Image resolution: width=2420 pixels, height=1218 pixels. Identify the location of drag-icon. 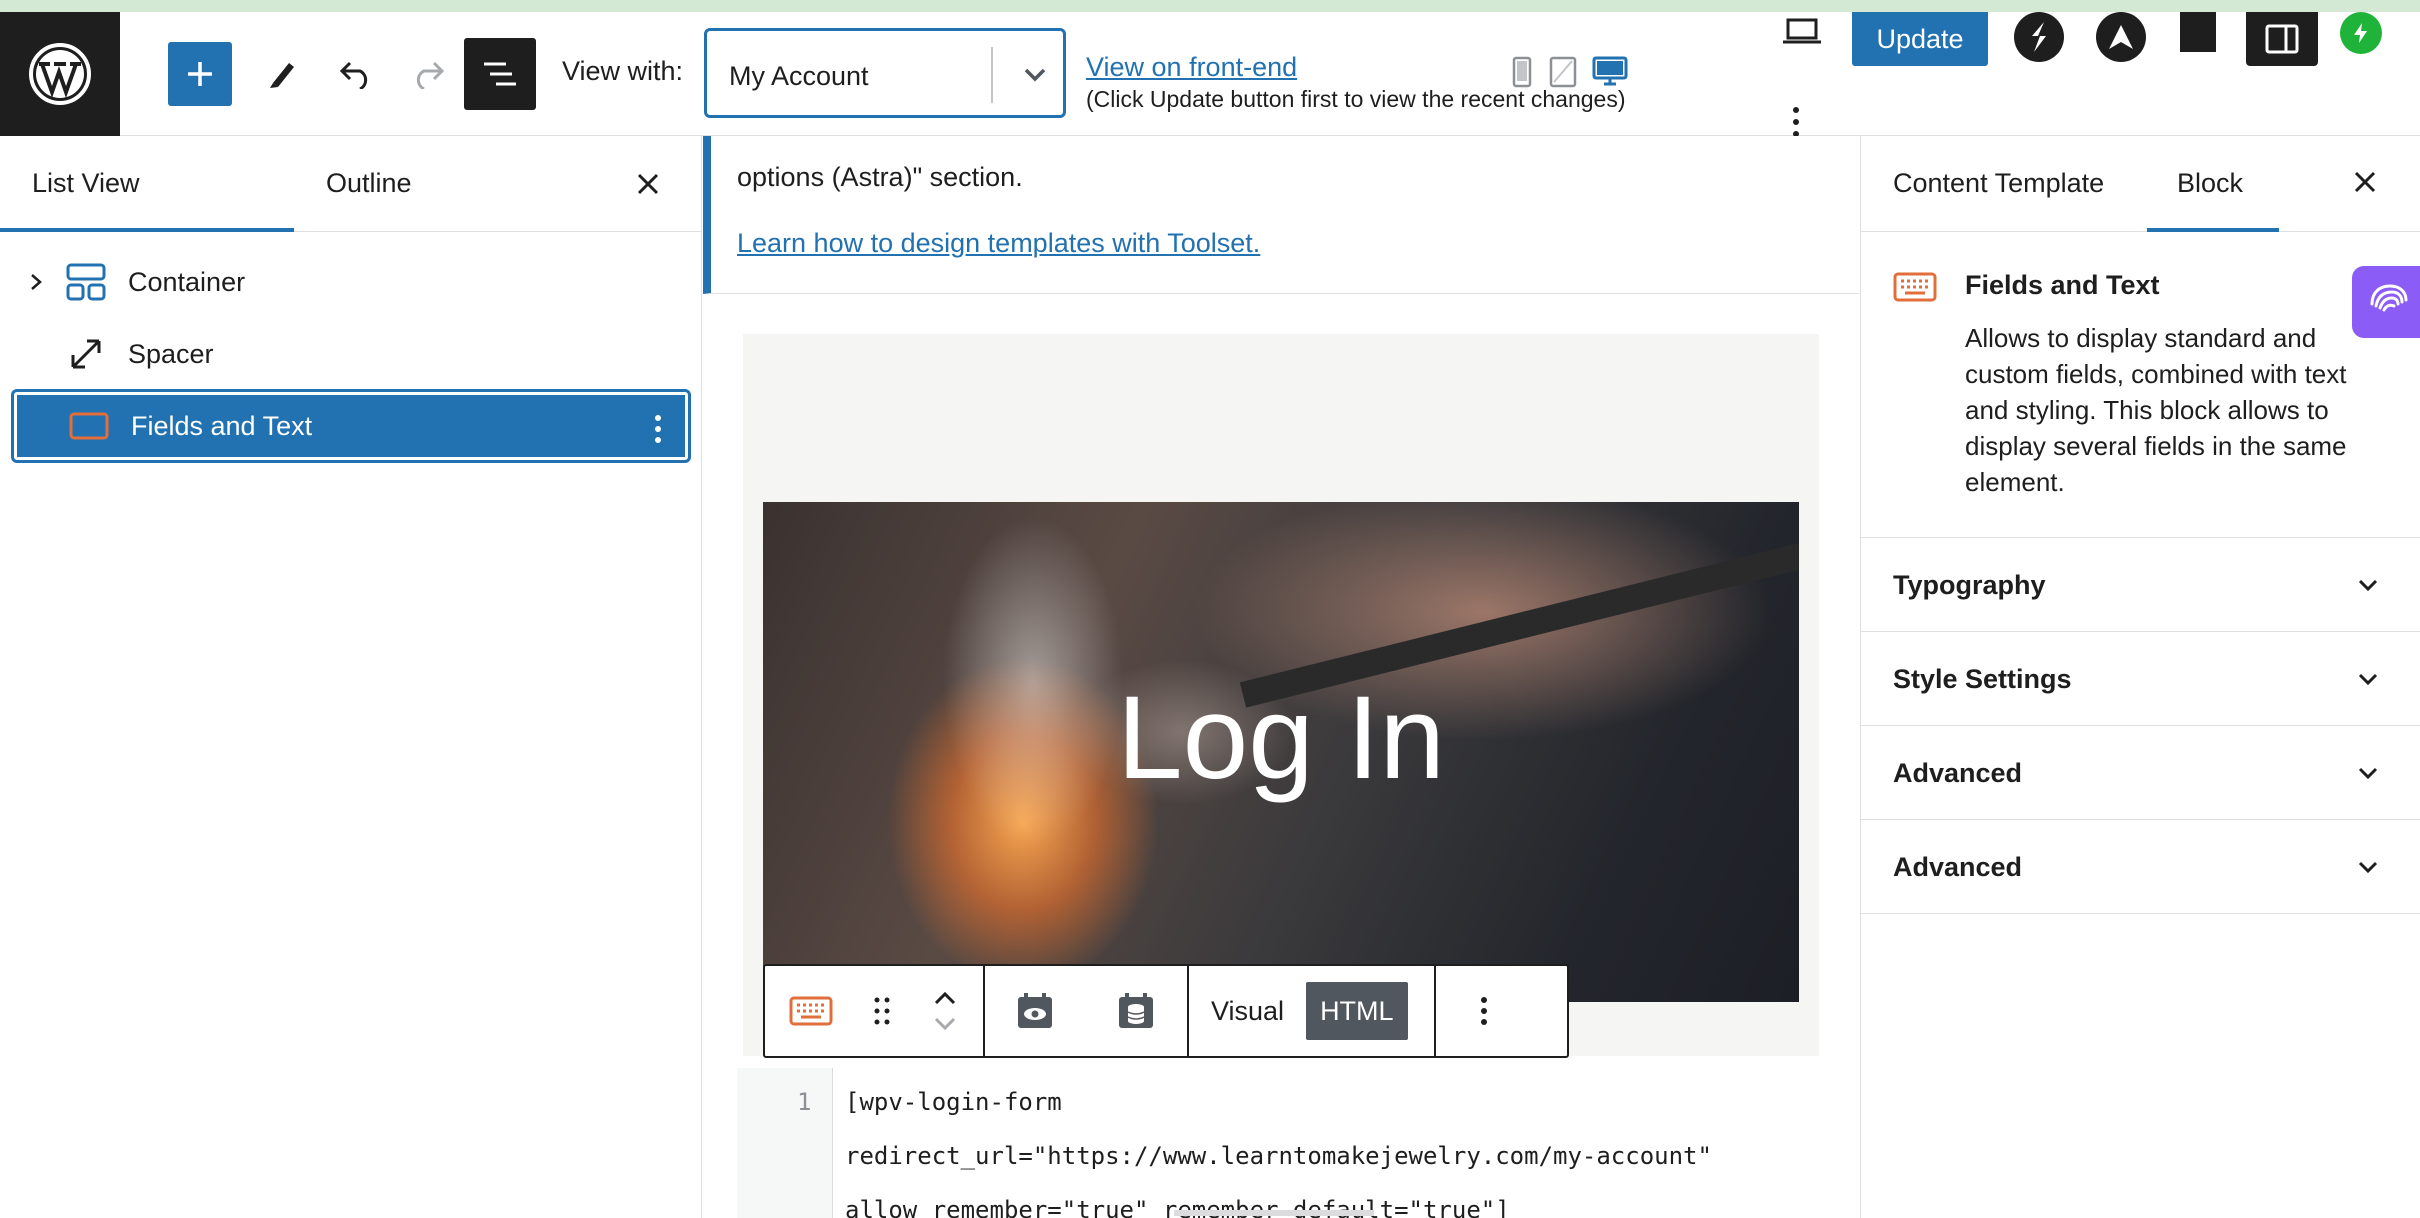
(882, 1011).